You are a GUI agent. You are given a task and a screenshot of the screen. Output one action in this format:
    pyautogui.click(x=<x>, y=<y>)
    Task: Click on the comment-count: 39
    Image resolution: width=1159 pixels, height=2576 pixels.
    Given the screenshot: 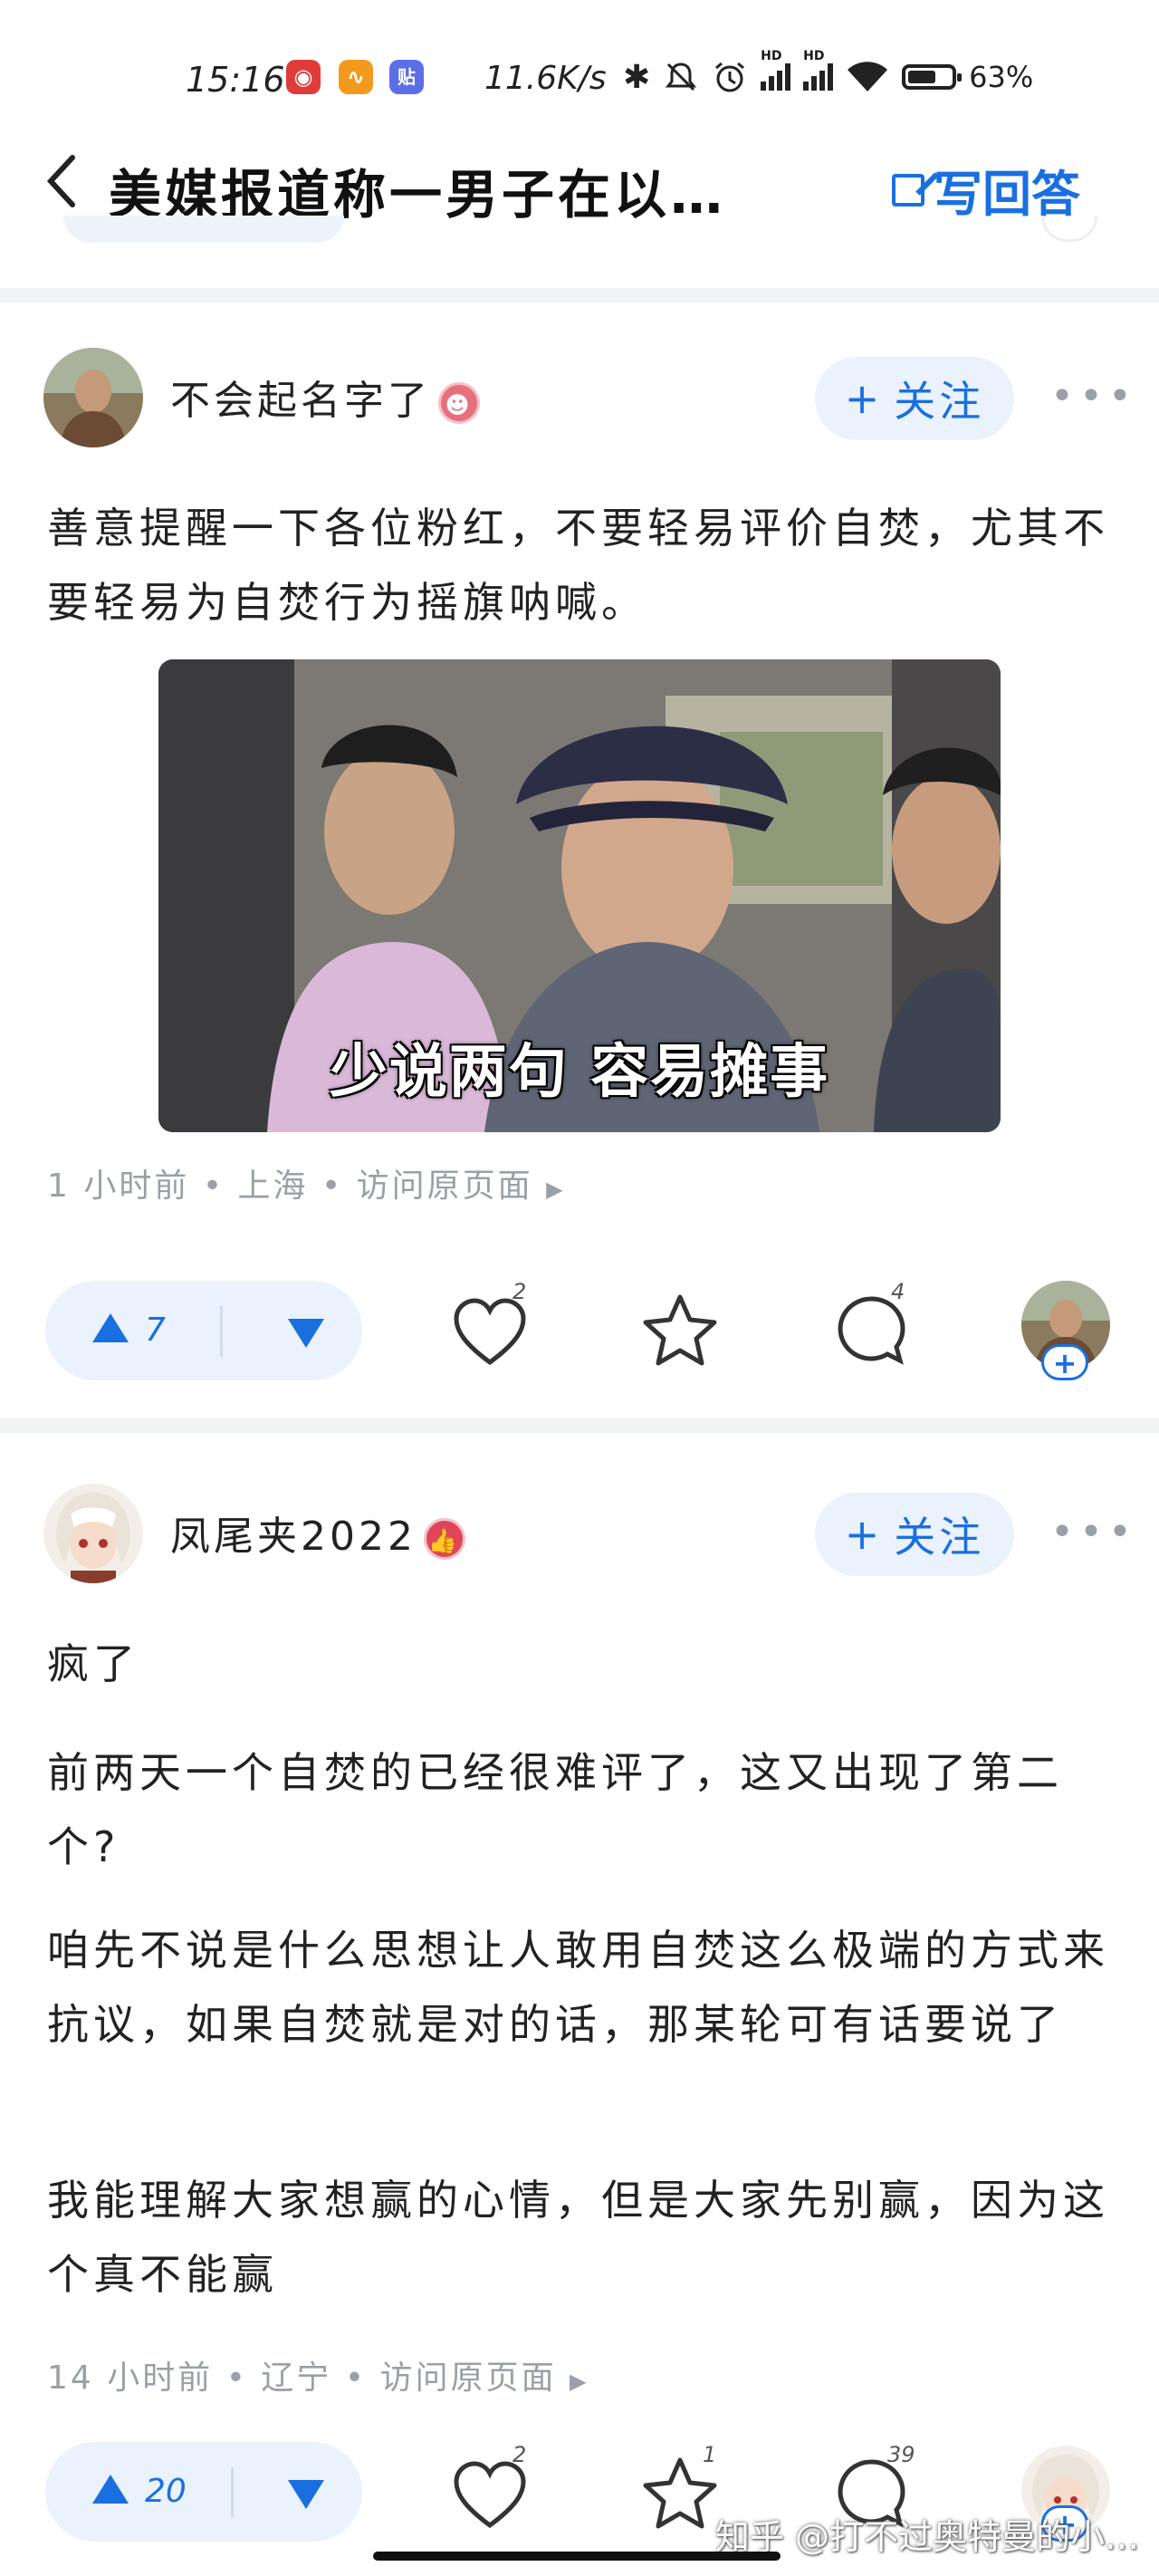 What is the action you would take?
    pyautogui.click(x=901, y=2454)
    